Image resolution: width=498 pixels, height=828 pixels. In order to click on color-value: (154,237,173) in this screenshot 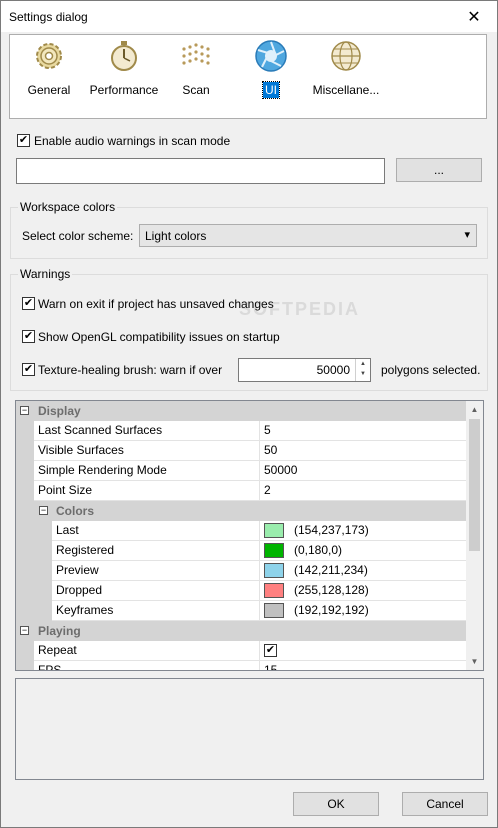, I will do `click(331, 530)`.